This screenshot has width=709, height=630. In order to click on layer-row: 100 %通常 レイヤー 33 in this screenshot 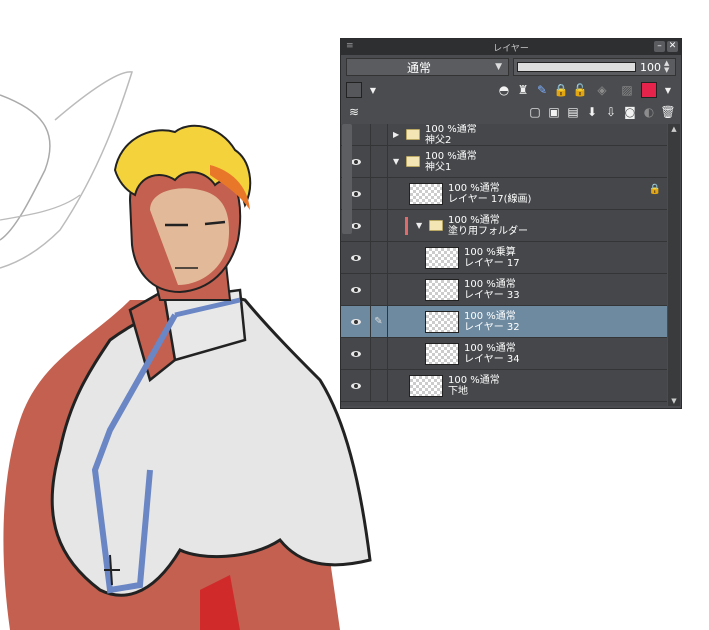, I will do `click(504, 290)`.